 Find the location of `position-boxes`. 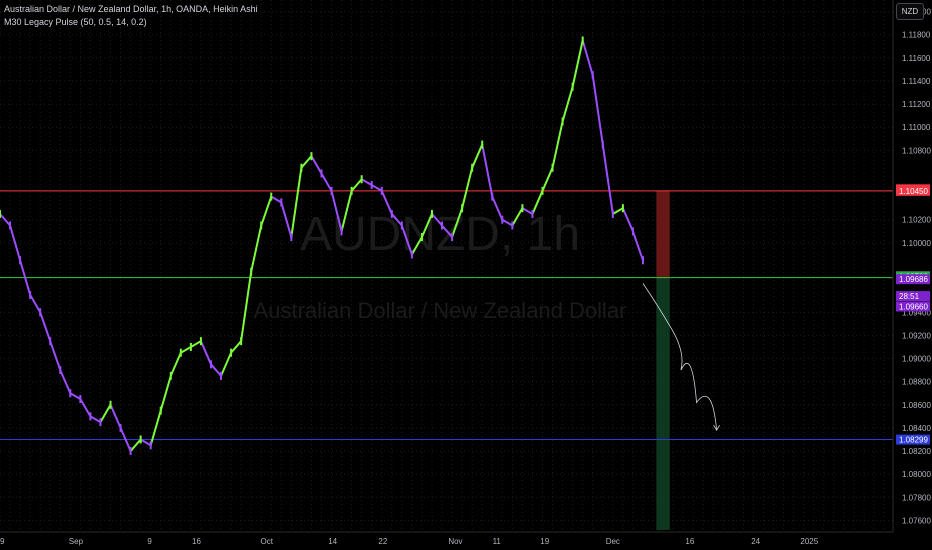

position-boxes is located at coordinates (663, 360).